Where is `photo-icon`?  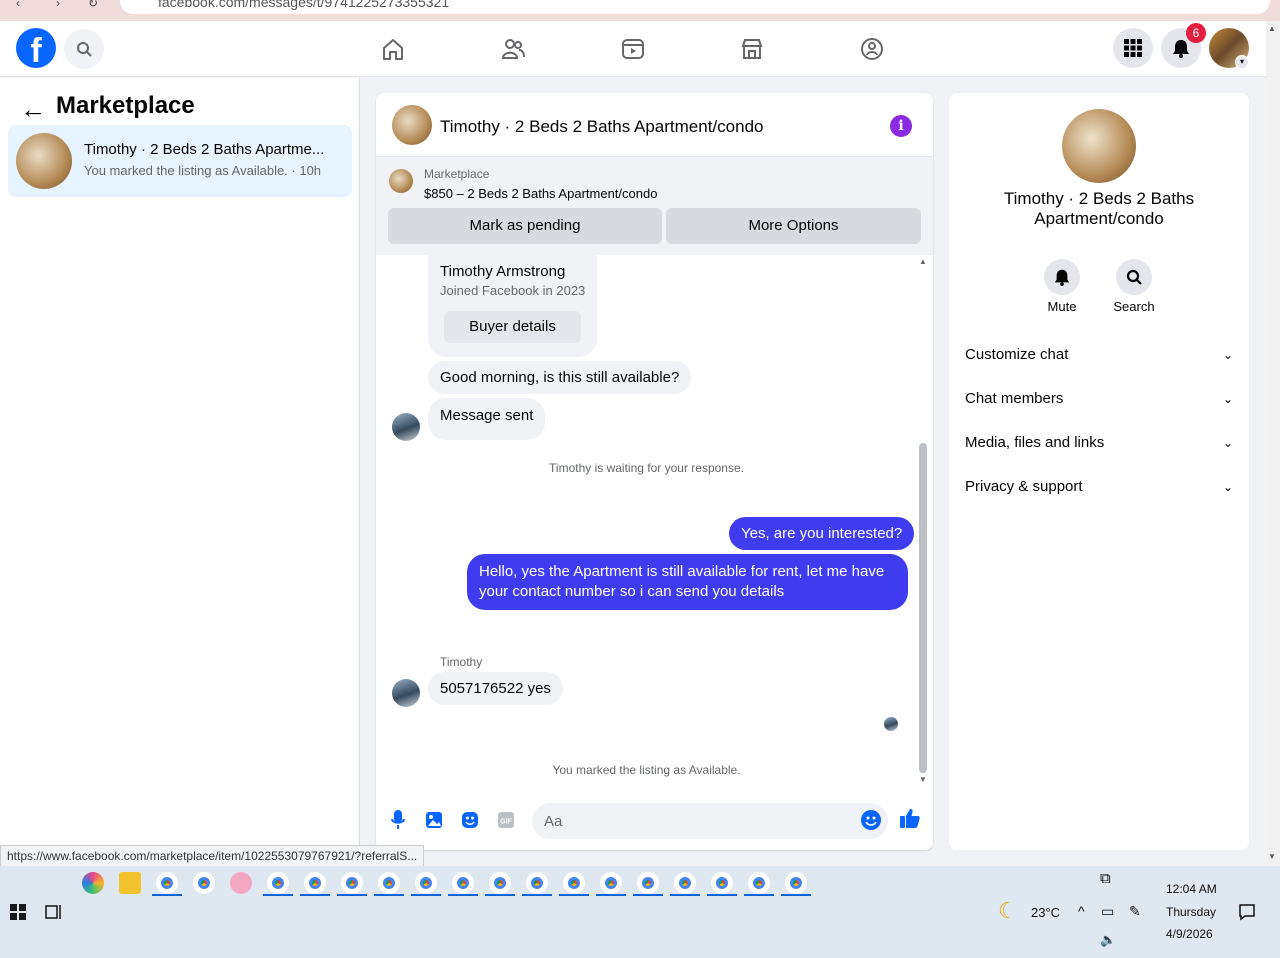 photo-icon is located at coordinates (434, 820).